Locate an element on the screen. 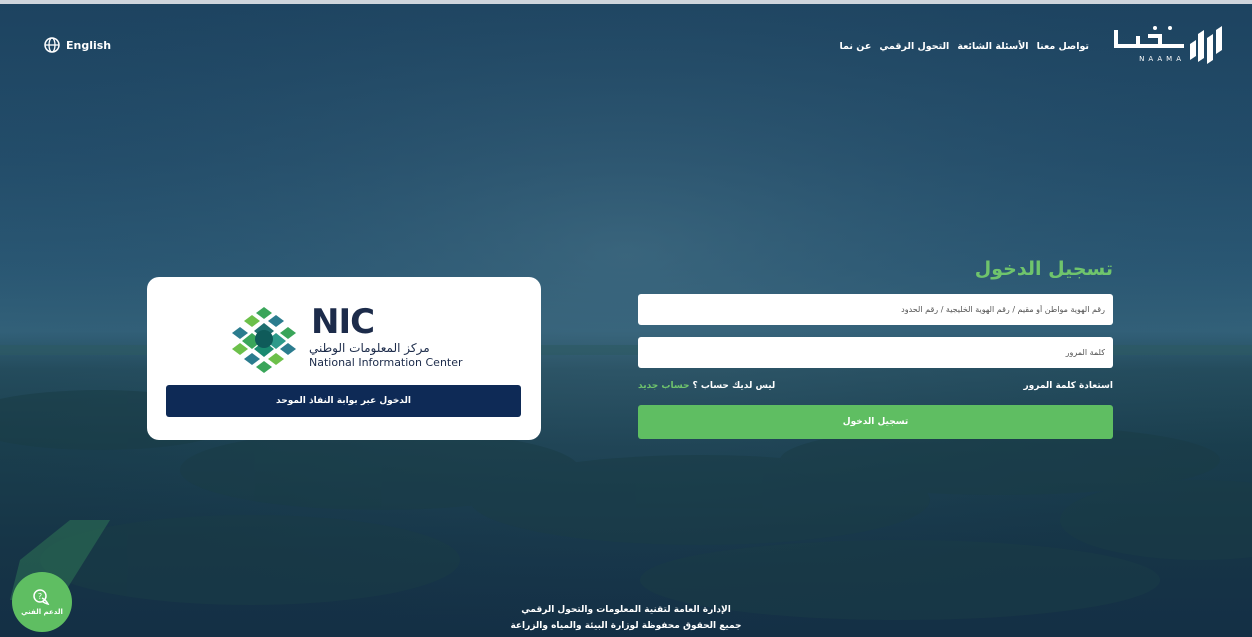  nic-emblem-icon is located at coordinates (264, 340).